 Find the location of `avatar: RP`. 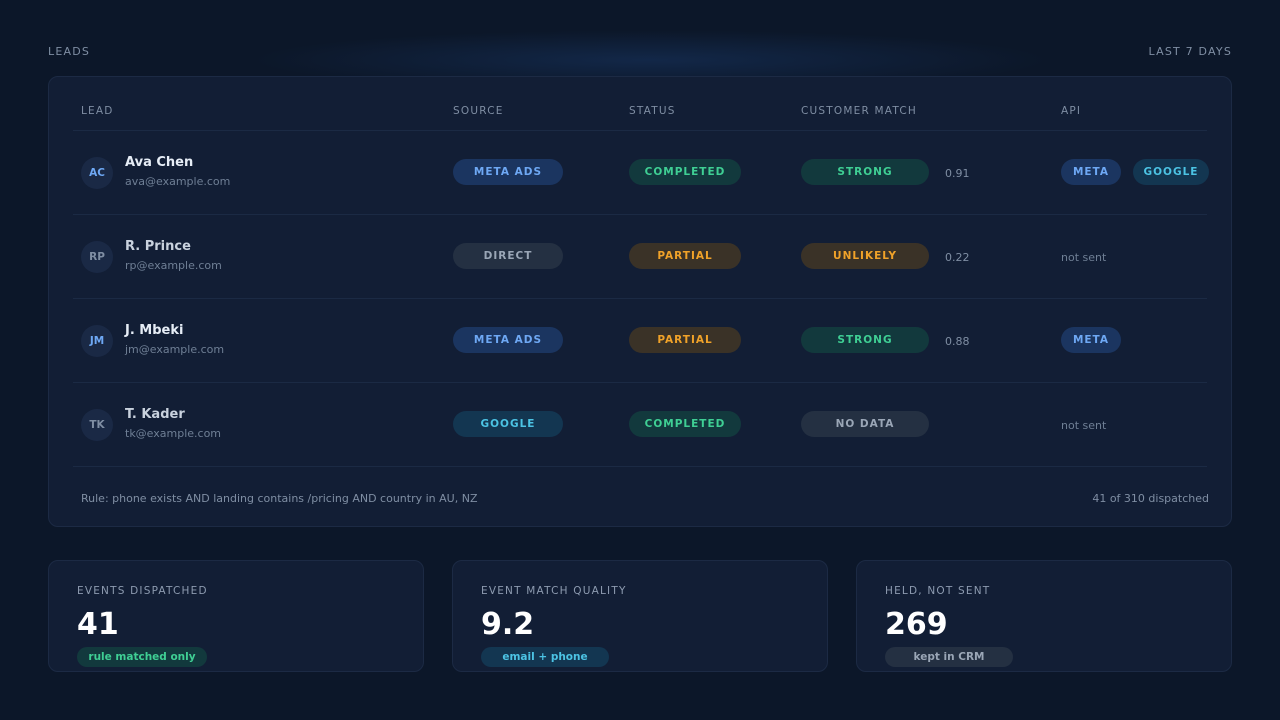

avatar: RP is located at coordinates (97, 257).